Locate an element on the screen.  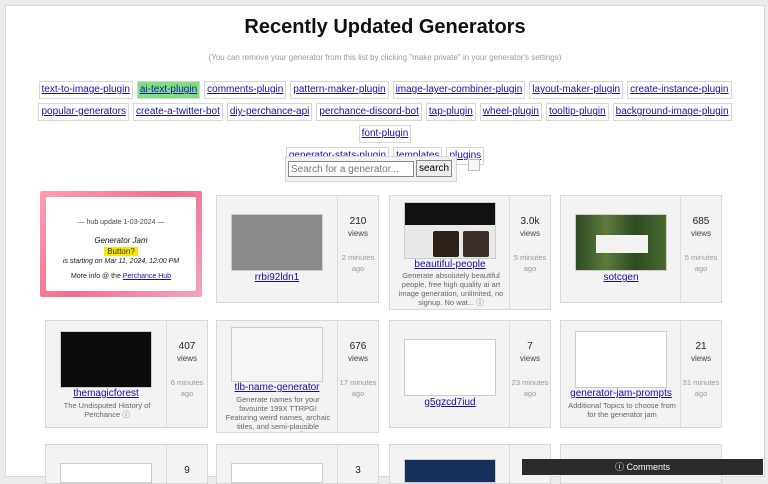
tag-link-comments-plugin: comments-plugin is located at coordinates (245, 90).